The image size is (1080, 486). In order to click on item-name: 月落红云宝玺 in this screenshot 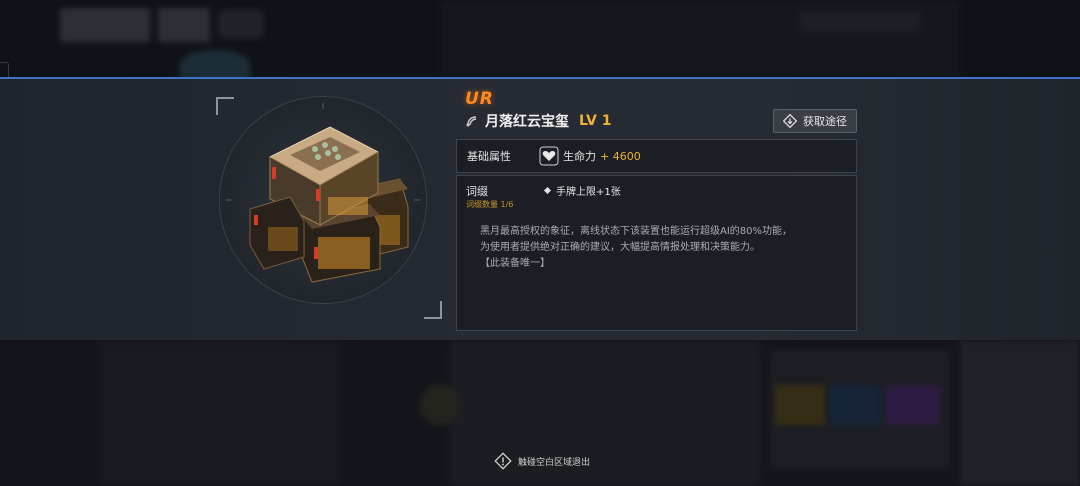, I will do `click(527, 122)`.